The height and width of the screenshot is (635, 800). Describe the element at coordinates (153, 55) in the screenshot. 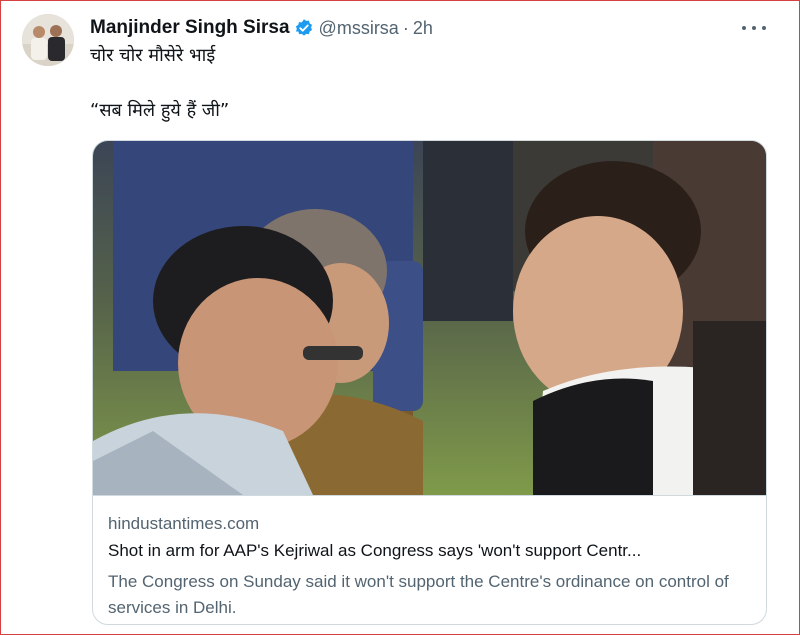

I see `tweet-text-line-1: चोर चोर मौसेरे भाई` at that location.